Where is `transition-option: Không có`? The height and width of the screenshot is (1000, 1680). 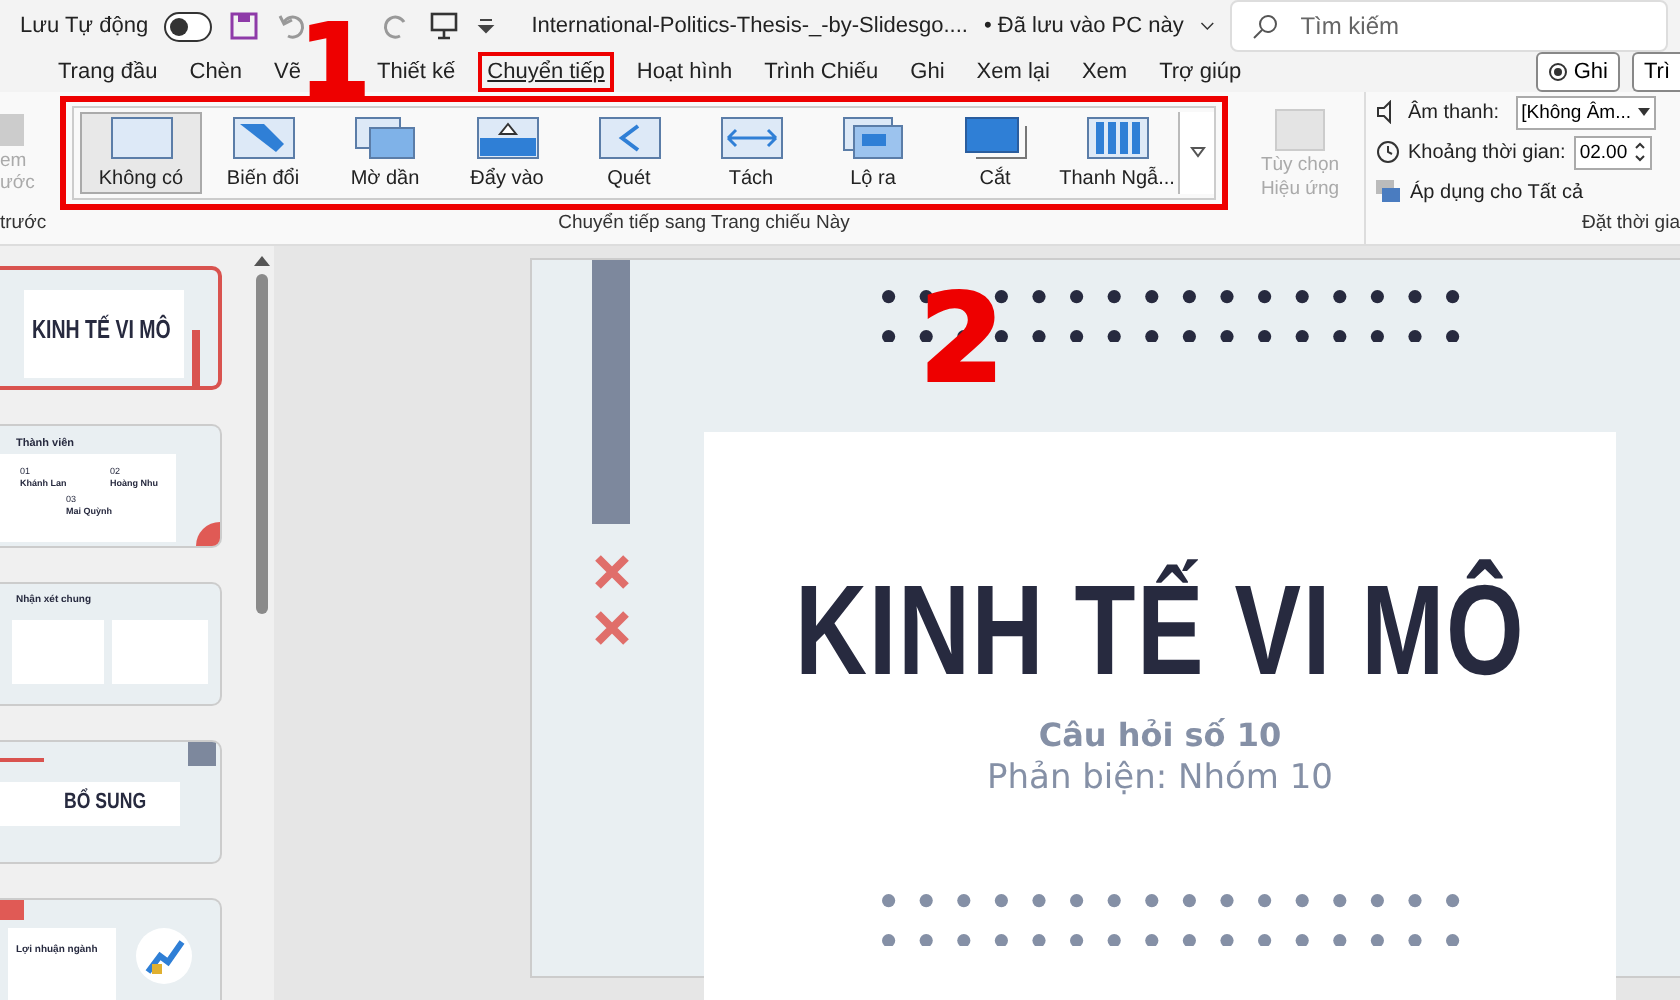
transition-option: Không có is located at coordinates (141, 153).